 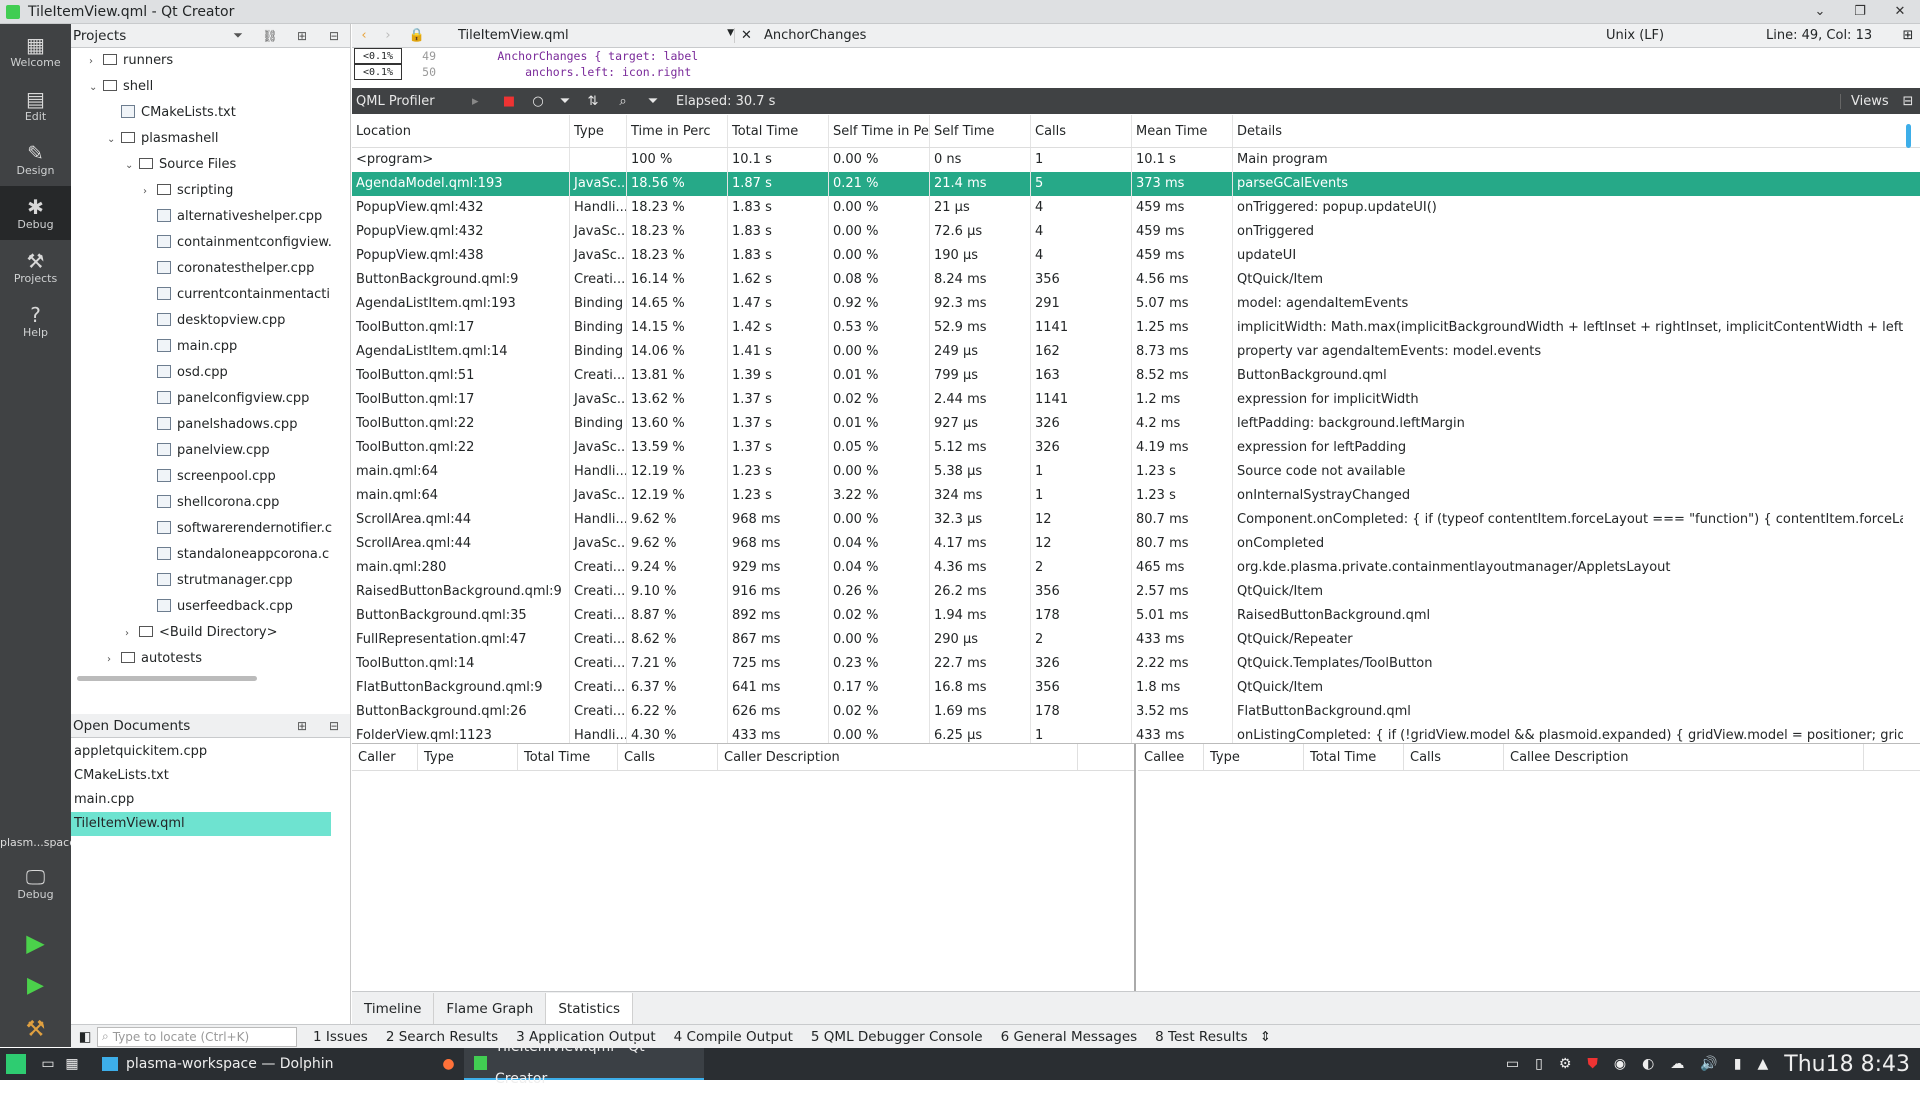 What do you see at coordinates (179, 726) in the screenshot?
I see `open-documents-title: Open Documents` at bounding box center [179, 726].